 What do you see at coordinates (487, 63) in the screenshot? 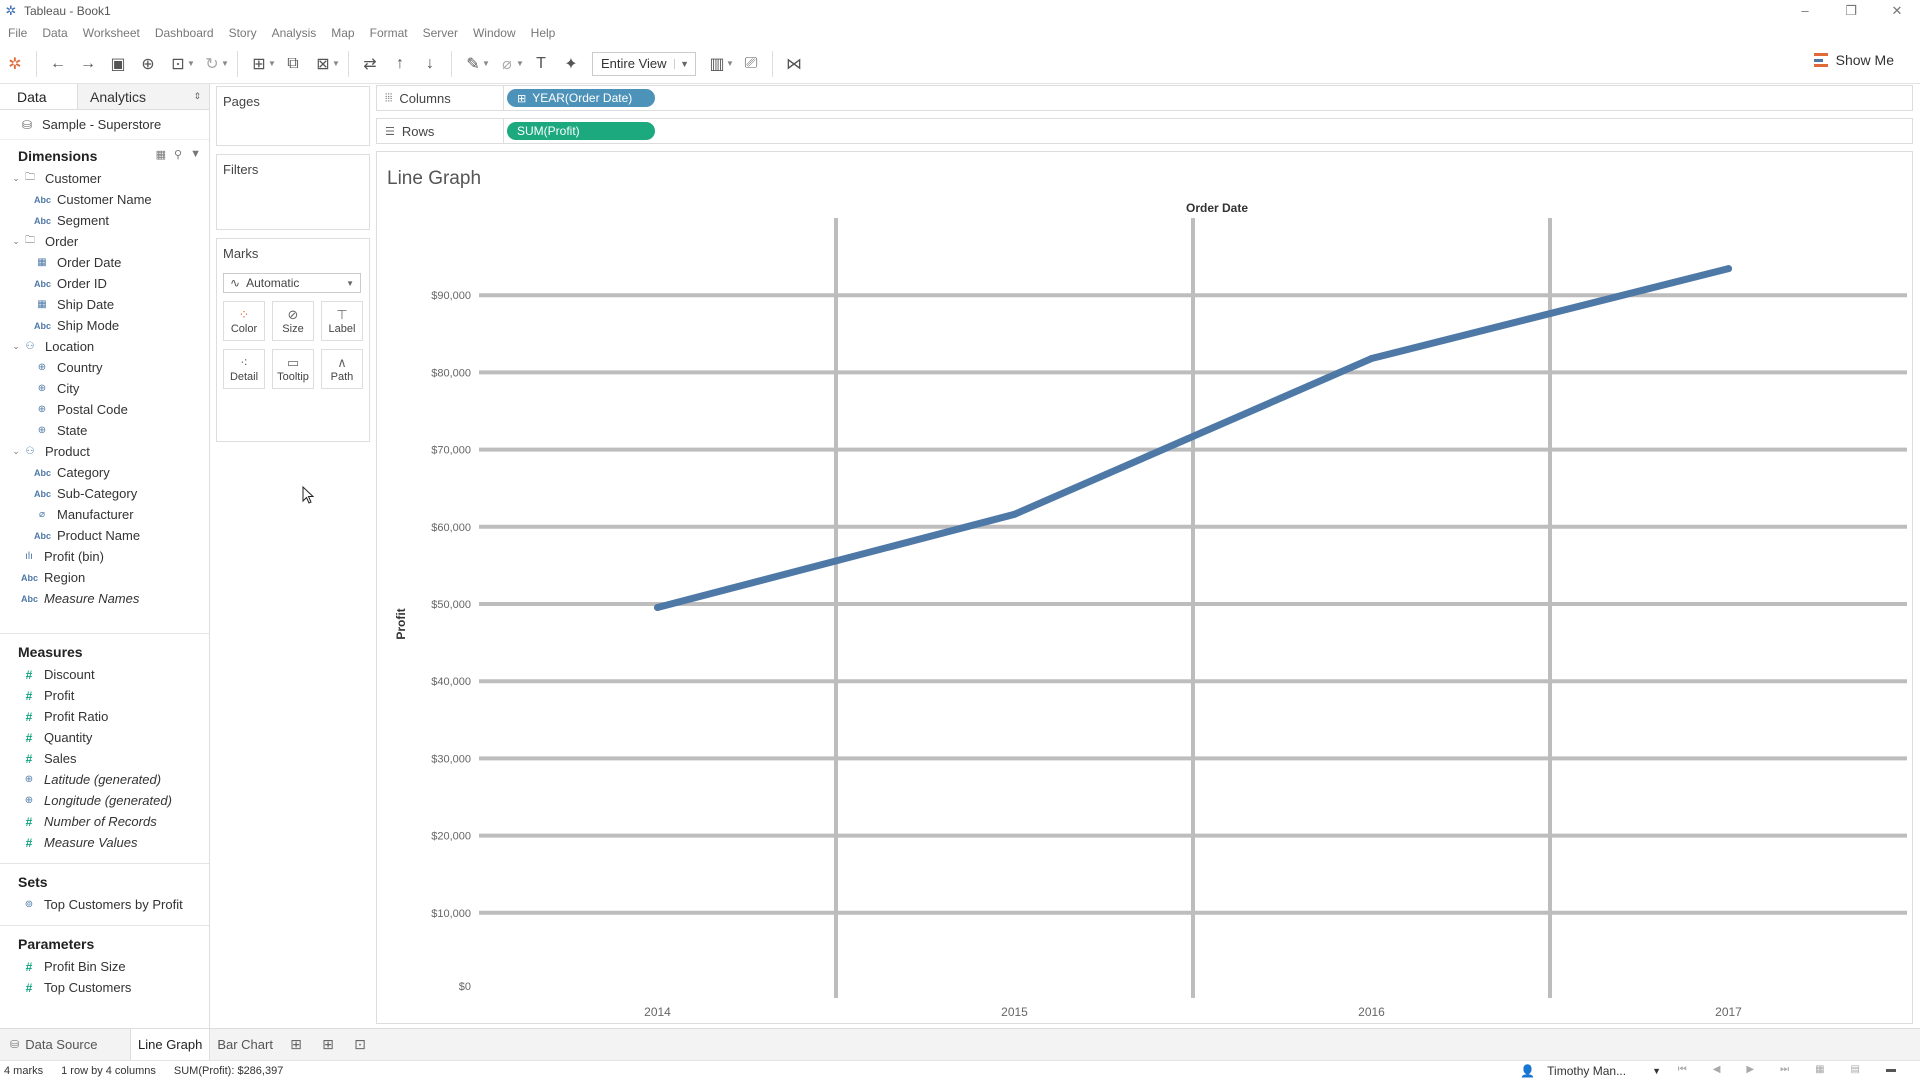
I see `highlight-dropdown-icon: ▼` at bounding box center [487, 63].